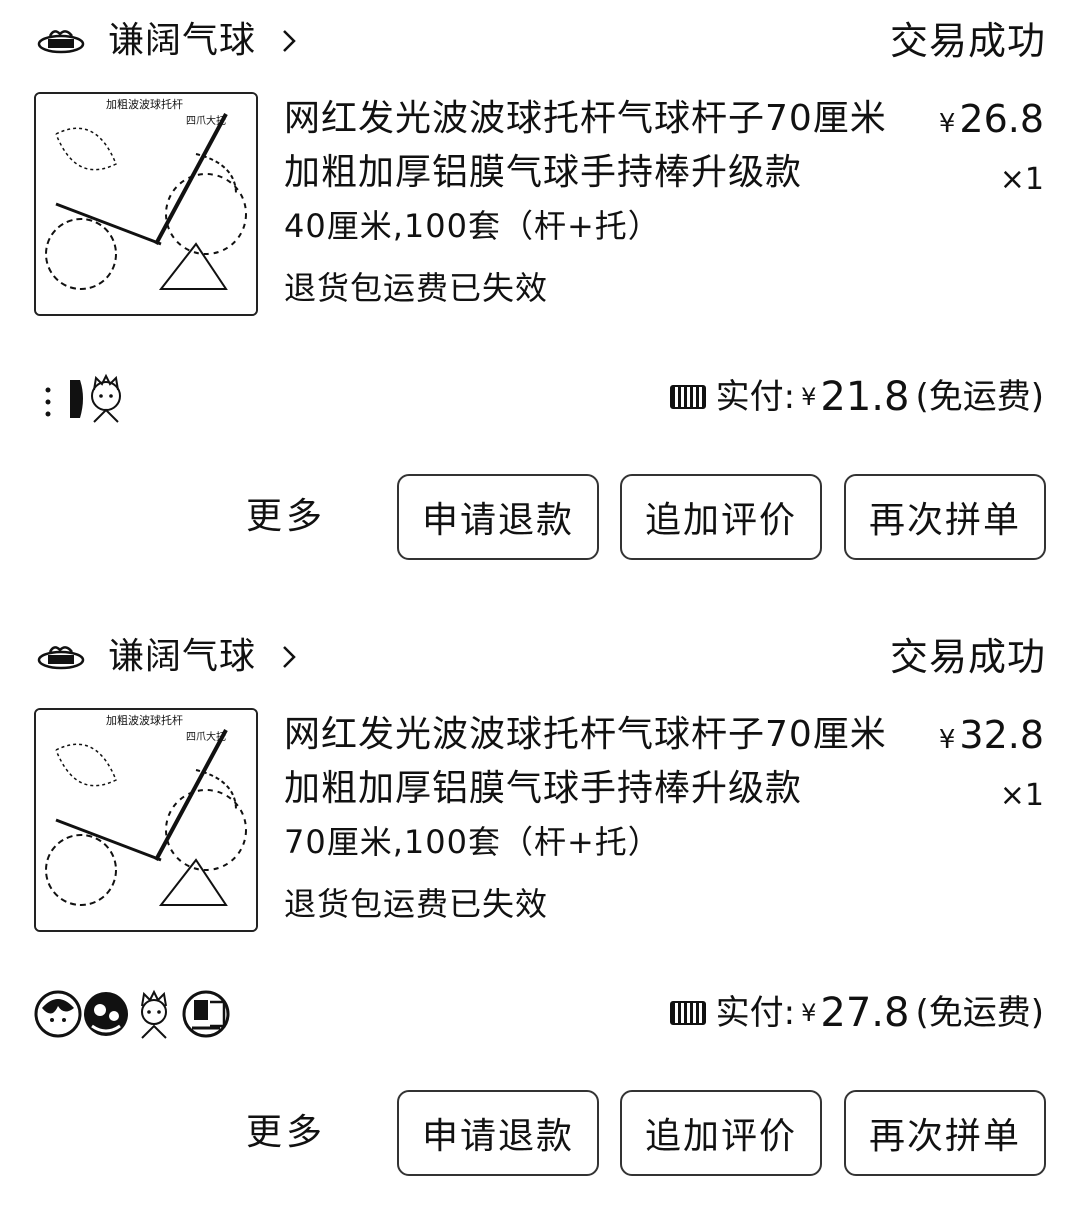 This screenshot has width=1080, height=1216. I want to click on product-spec: 40厘米,100套（杆+托）, so click(472, 226).